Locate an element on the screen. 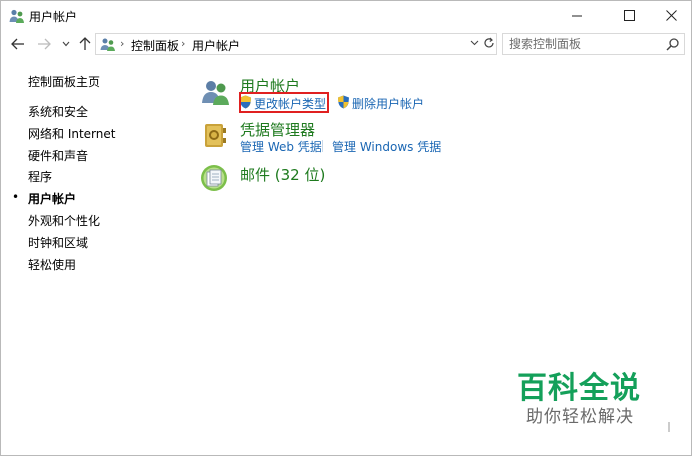  sidebar-item-network-internet: 网络和 Internet is located at coordinates (71, 133).